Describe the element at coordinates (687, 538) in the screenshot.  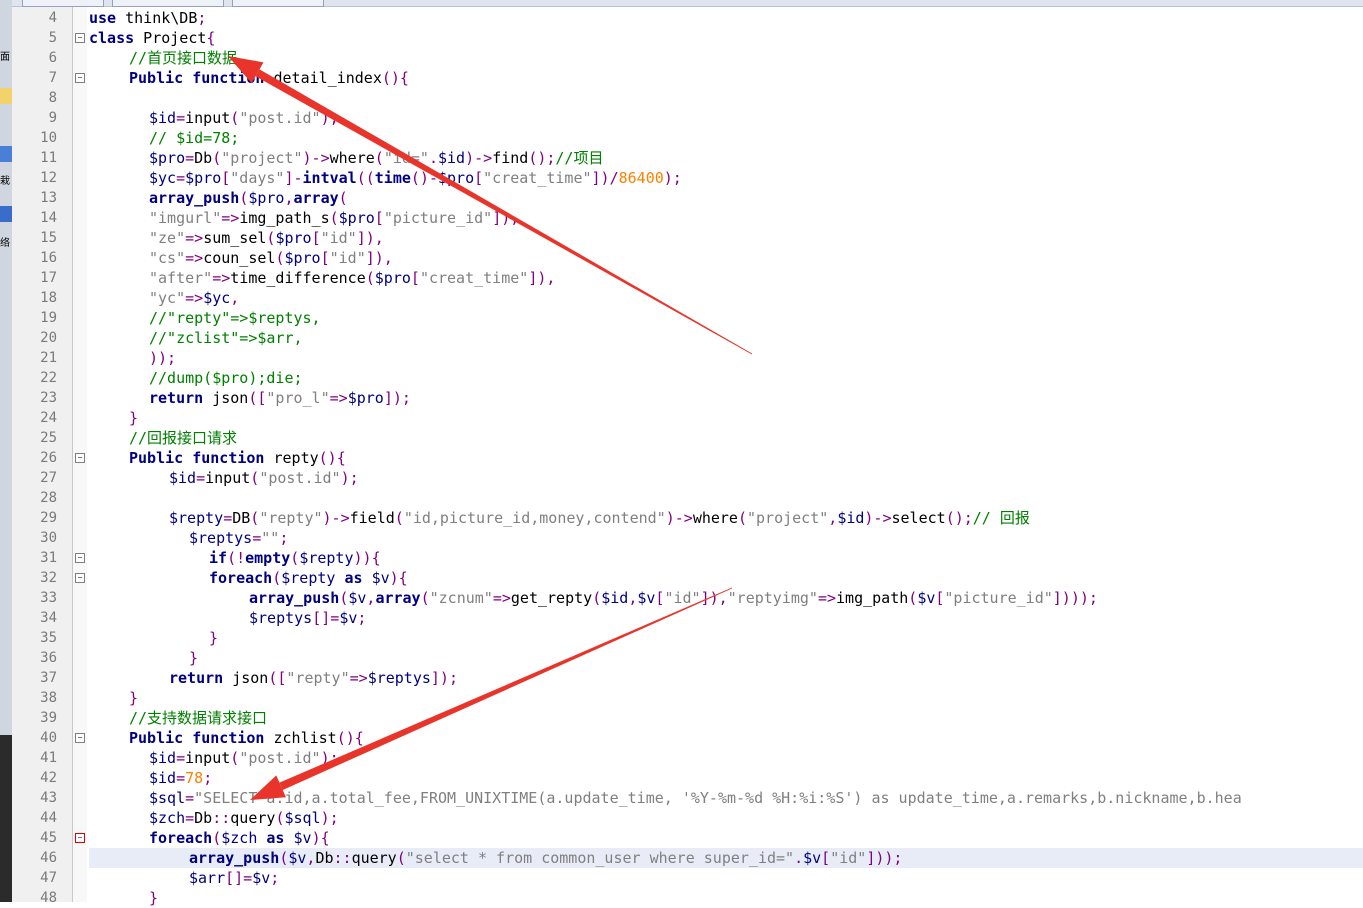
I see `code-line: 30 $reptys="";` at that location.